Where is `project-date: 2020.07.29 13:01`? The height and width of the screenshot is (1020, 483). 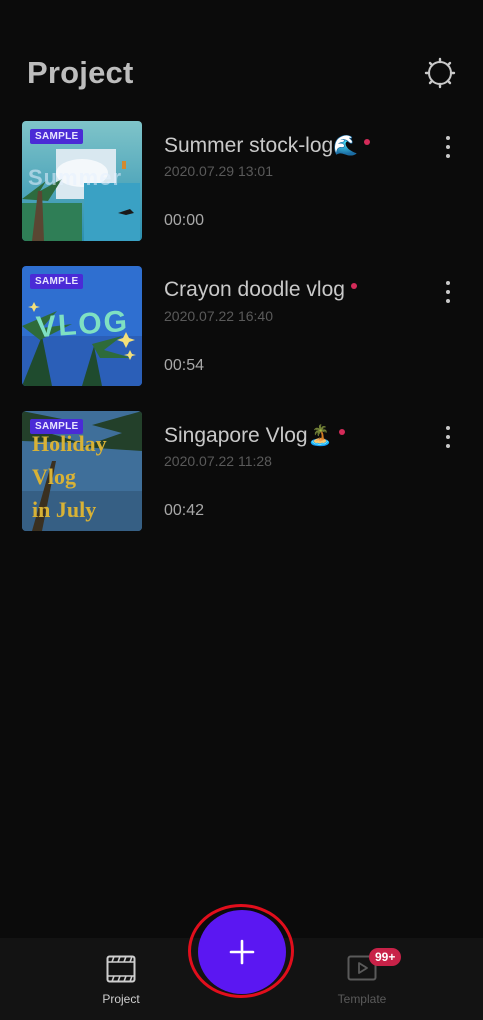
project-date: 2020.07.29 13:01 is located at coordinates (218, 171).